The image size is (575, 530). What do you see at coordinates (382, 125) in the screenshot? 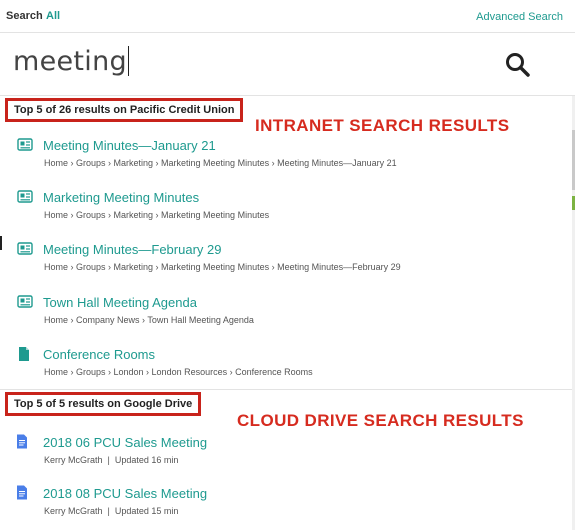
I see `intranet-annotation: INTRANET SEARCH RESULTS` at bounding box center [382, 125].